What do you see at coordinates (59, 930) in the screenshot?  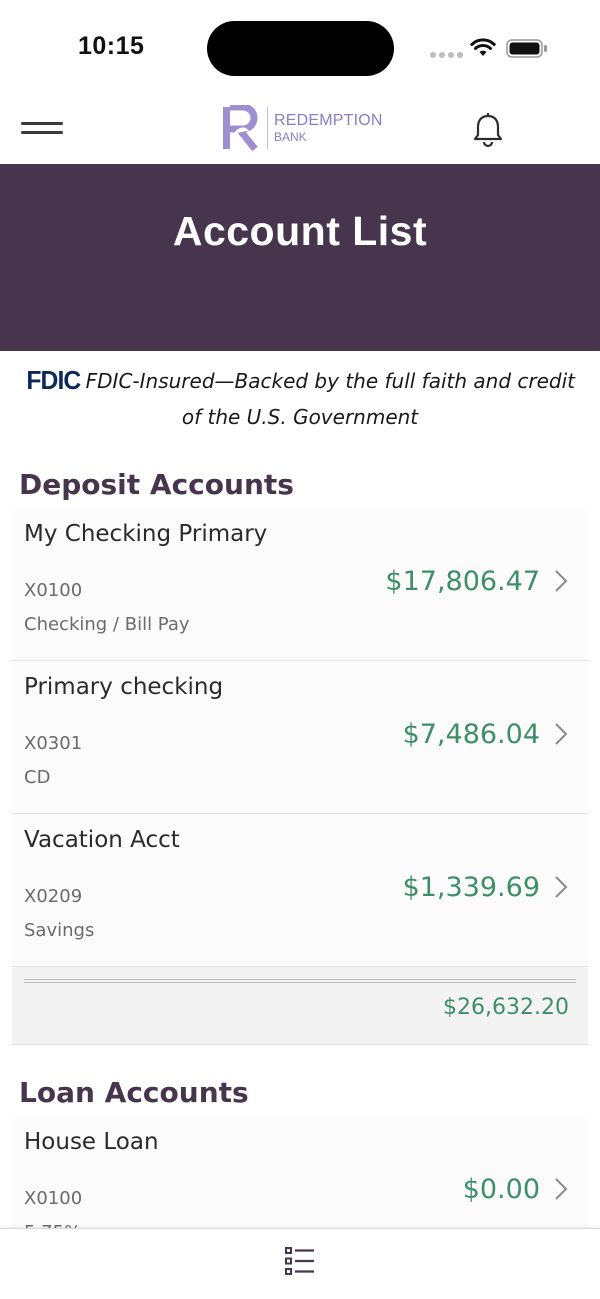 I see `account-type: Savings` at bounding box center [59, 930].